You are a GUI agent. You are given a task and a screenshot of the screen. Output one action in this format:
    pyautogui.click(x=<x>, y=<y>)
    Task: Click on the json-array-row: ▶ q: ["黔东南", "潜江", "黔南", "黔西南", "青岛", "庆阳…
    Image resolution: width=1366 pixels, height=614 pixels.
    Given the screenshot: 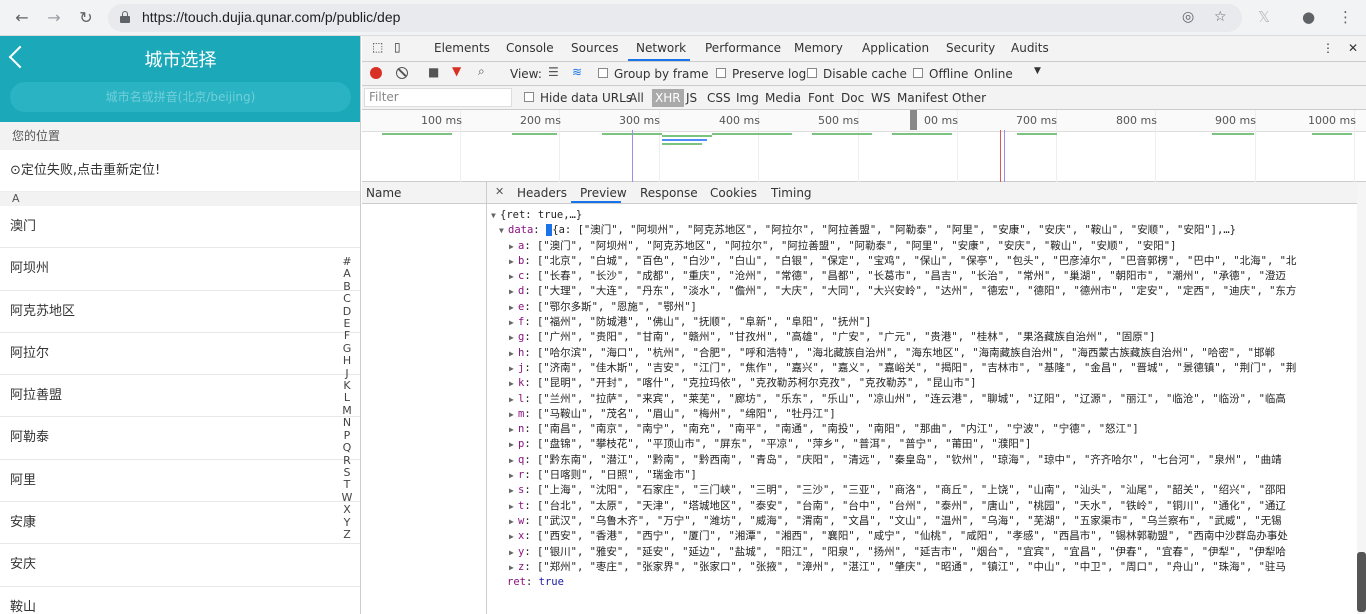 What is the action you would take?
    pyautogui.click(x=922, y=460)
    